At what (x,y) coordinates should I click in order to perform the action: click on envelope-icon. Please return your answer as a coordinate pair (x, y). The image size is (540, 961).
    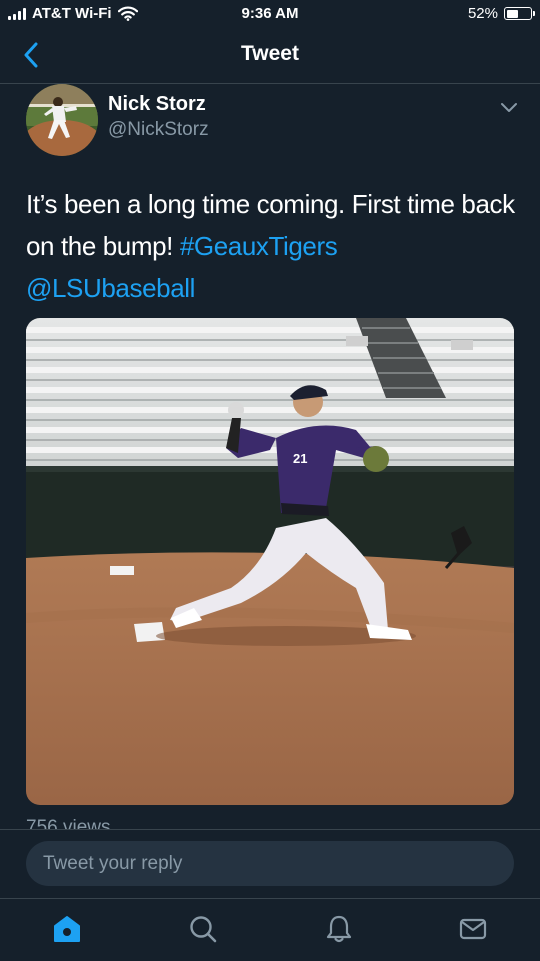
    Looking at the image, I should click on (473, 929).